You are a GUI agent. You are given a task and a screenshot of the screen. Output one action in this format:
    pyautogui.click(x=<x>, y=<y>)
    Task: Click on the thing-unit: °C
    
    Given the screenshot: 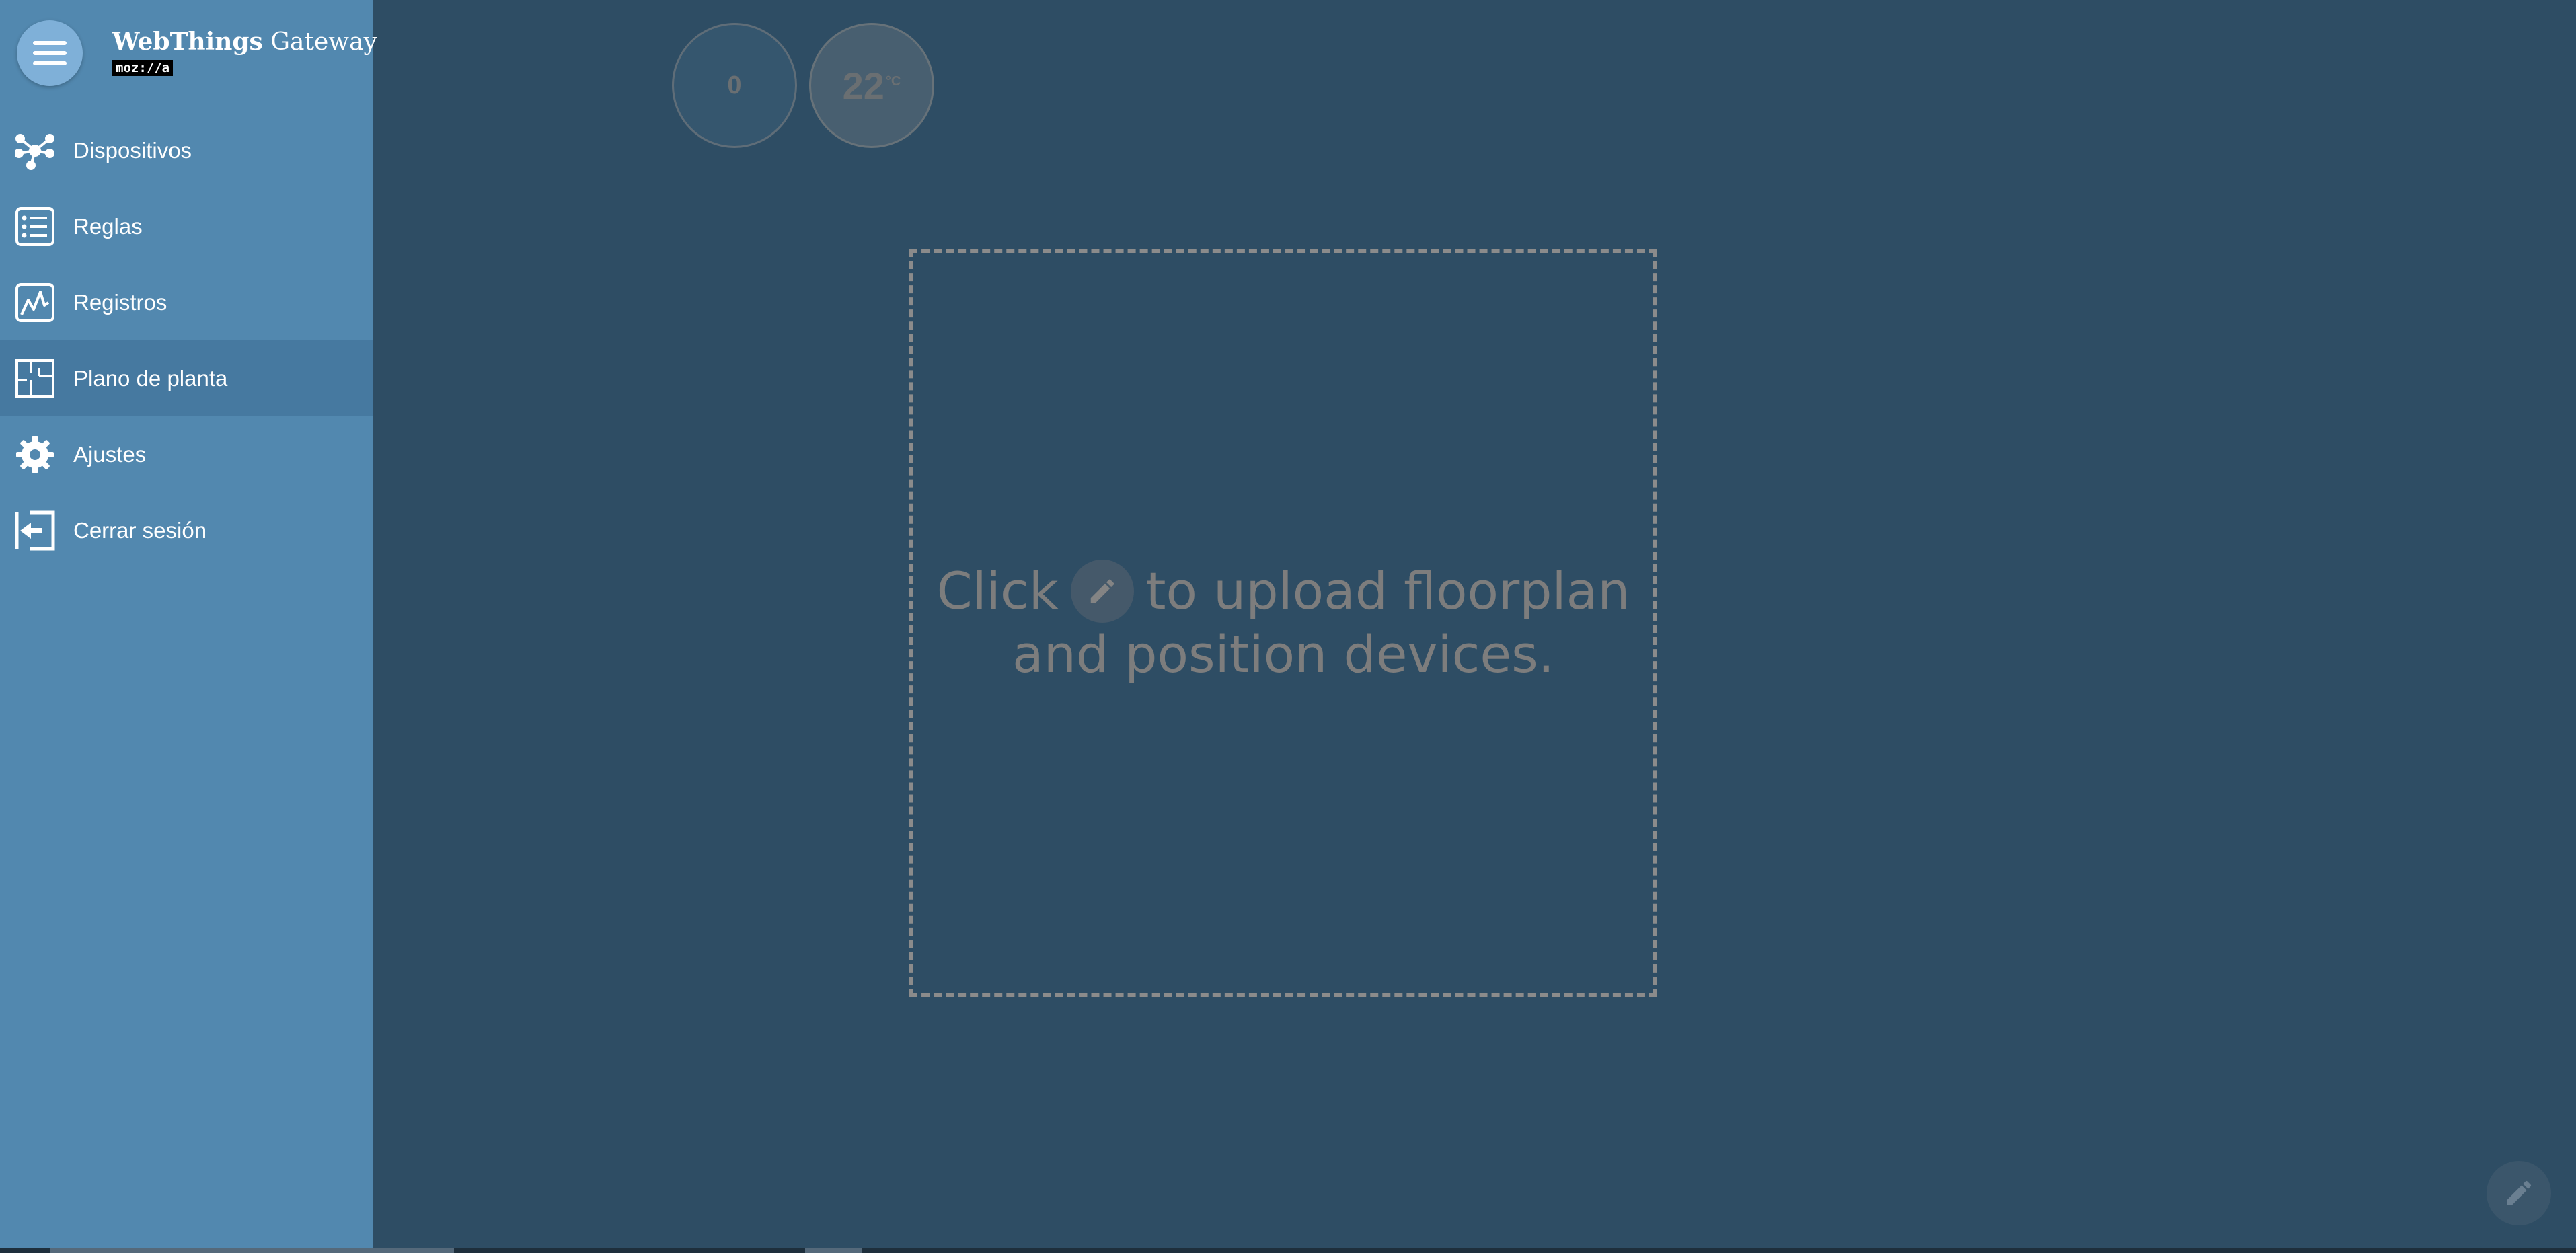 What is the action you would take?
    pyautogui.click(x=893, y=81)
    